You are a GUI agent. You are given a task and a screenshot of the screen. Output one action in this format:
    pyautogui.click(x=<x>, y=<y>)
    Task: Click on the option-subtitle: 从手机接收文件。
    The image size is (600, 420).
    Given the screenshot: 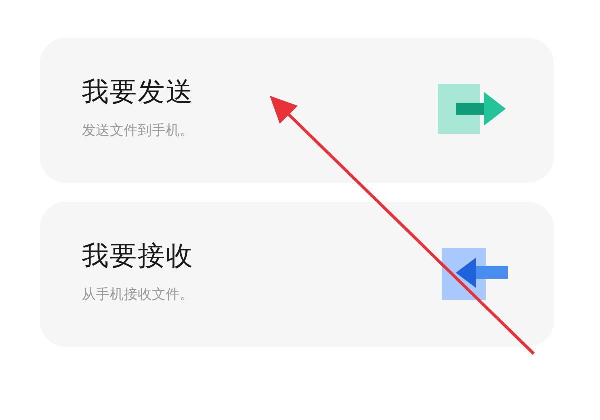 What is the action you would take?
    pyautogui.click(x=138, y=295)
    